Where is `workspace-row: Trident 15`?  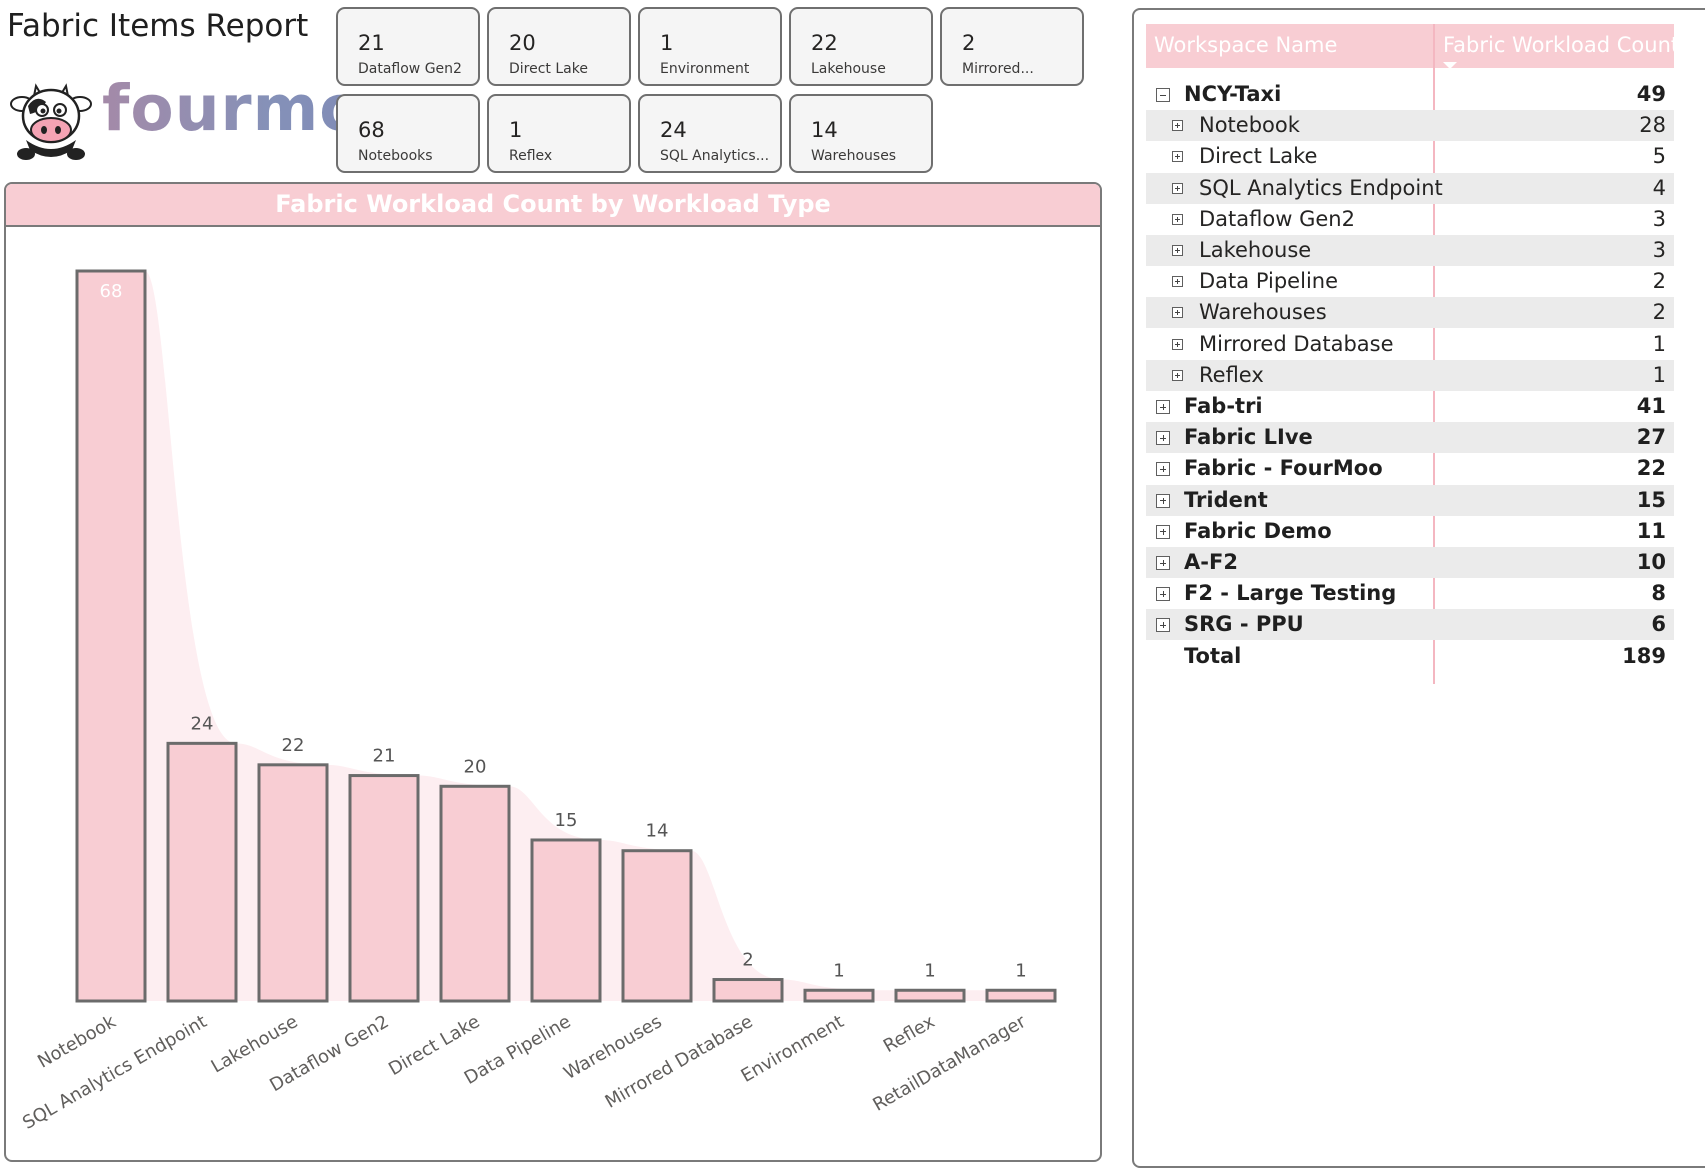 workspace-row: Trident 15 is located at coordinates (1410, 500).